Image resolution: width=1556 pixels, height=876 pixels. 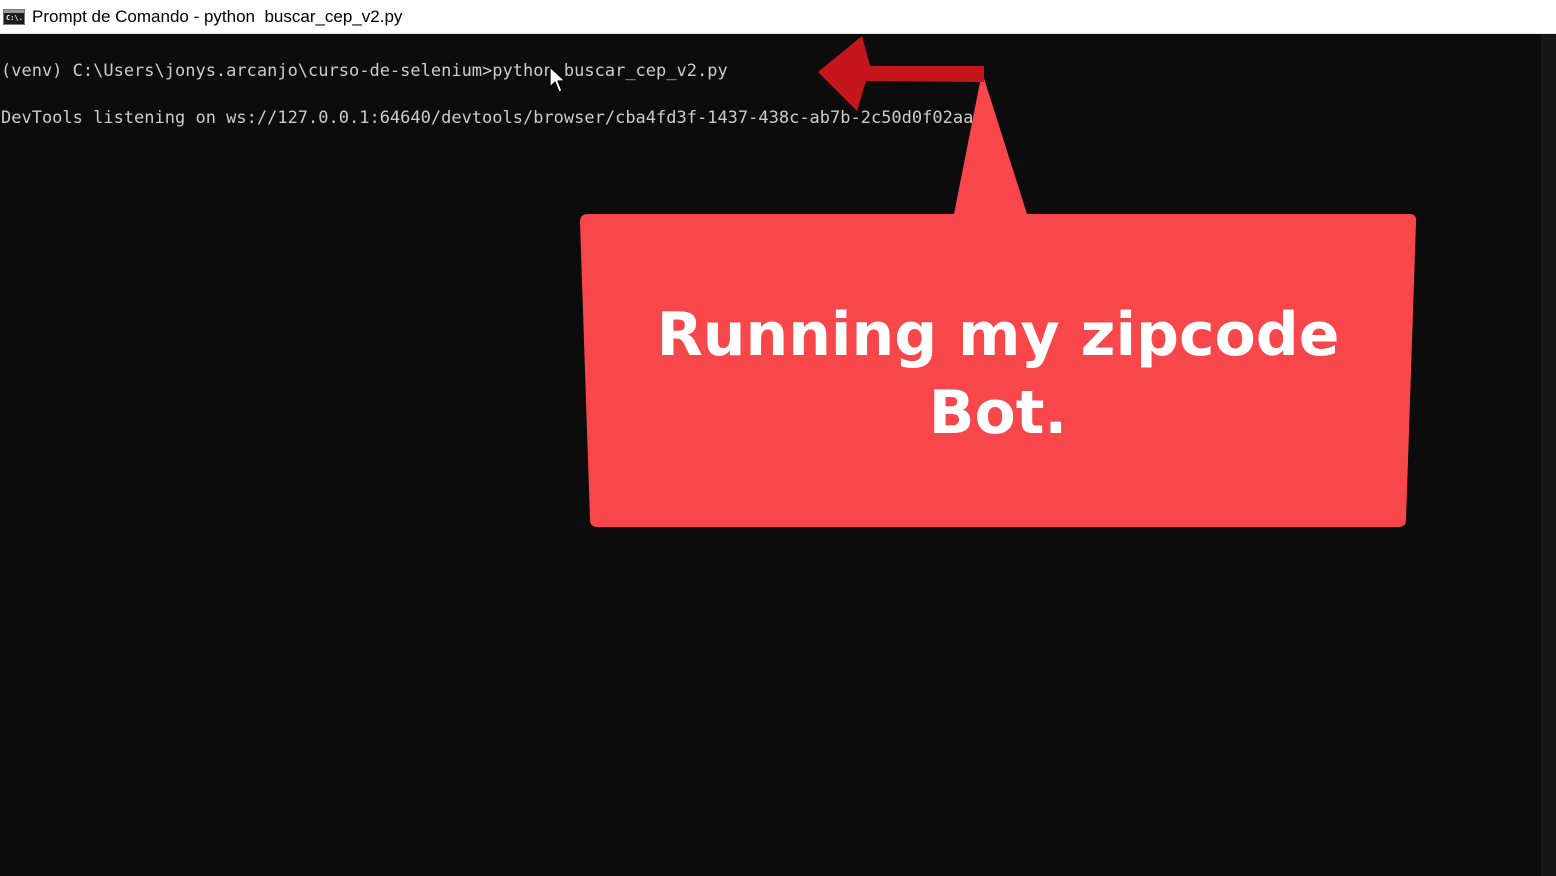 I want to click on command-prompt-icon-label: C:\., so click(x=14, y=18).